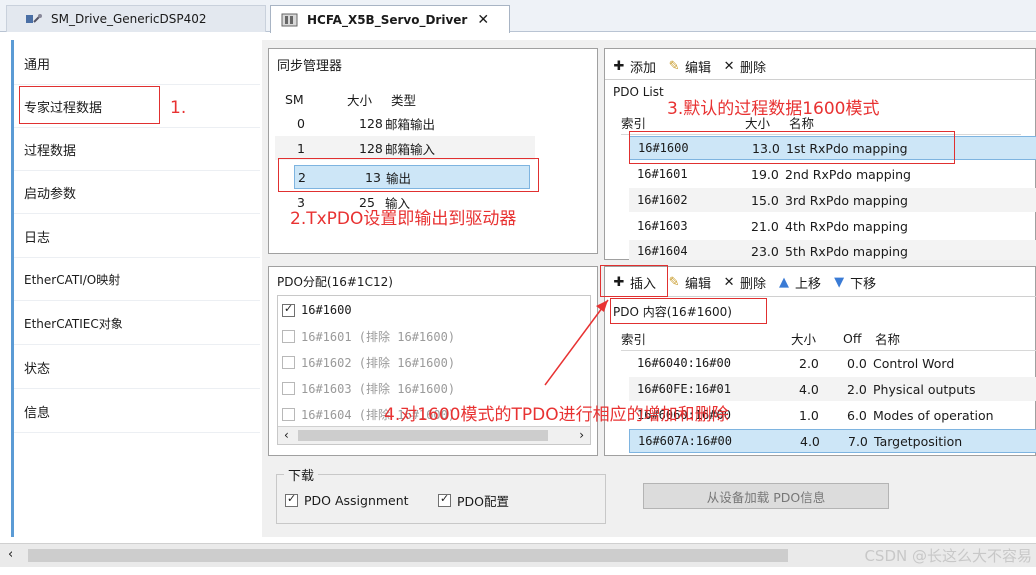 This screenshot has height=575, width=1036. I want to click on button-label: 下移, so click(863, 284).